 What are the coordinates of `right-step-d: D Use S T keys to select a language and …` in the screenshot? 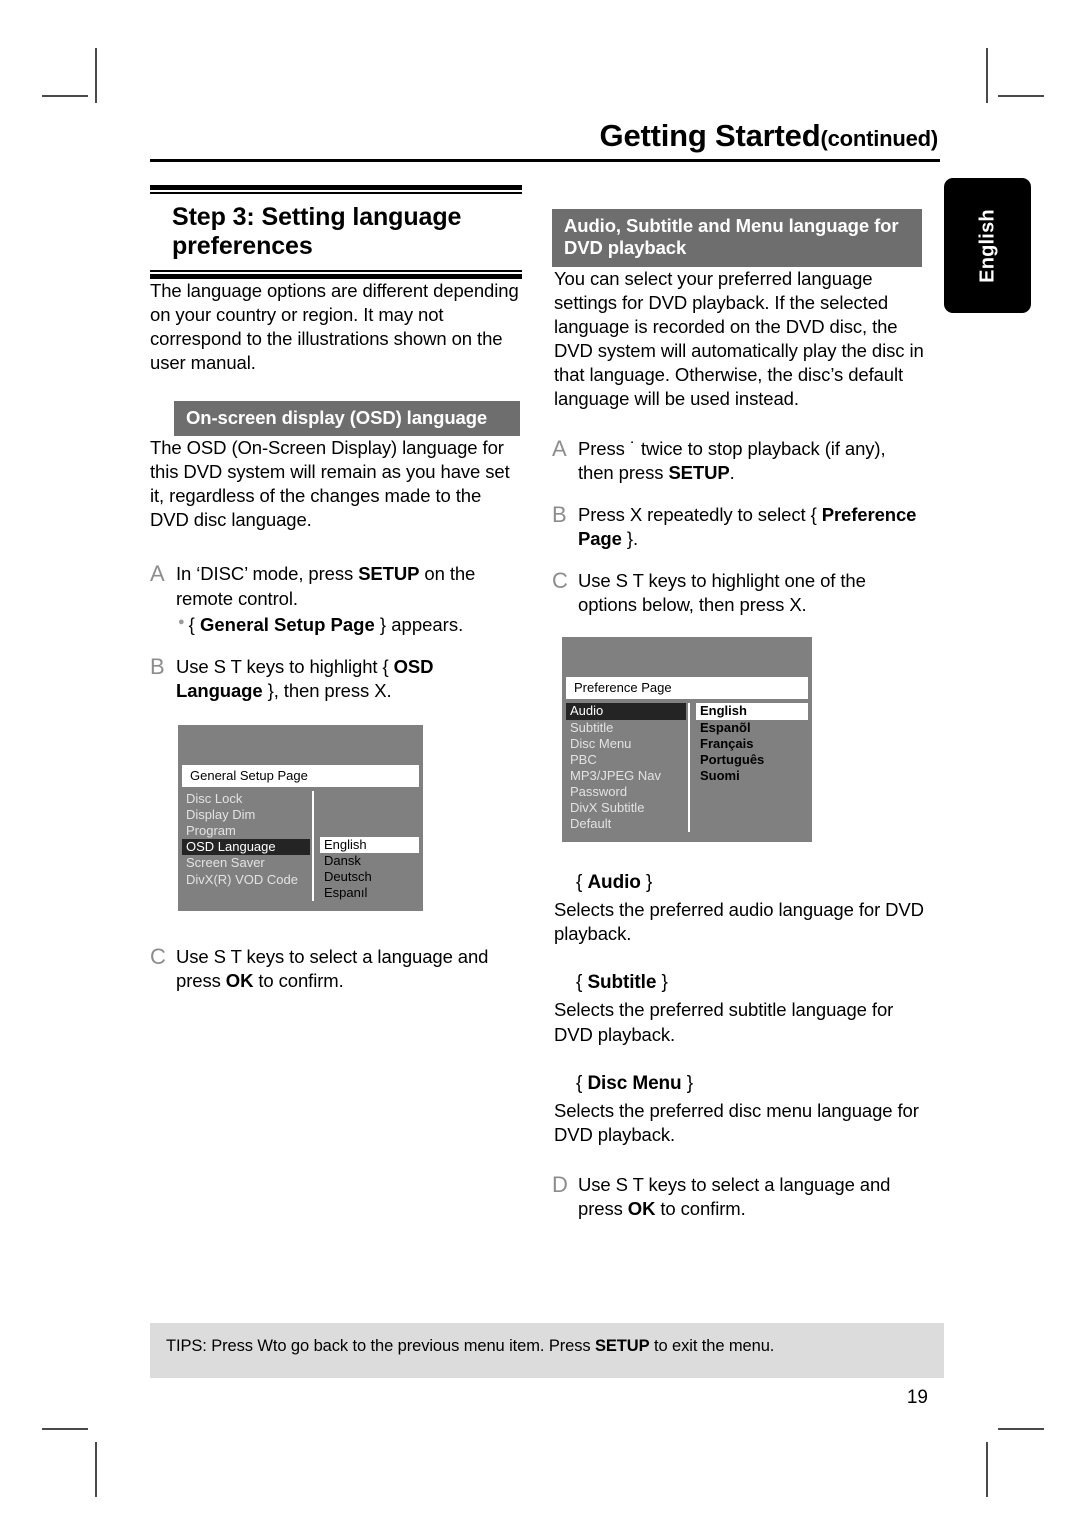 It's located at (738, 1196).